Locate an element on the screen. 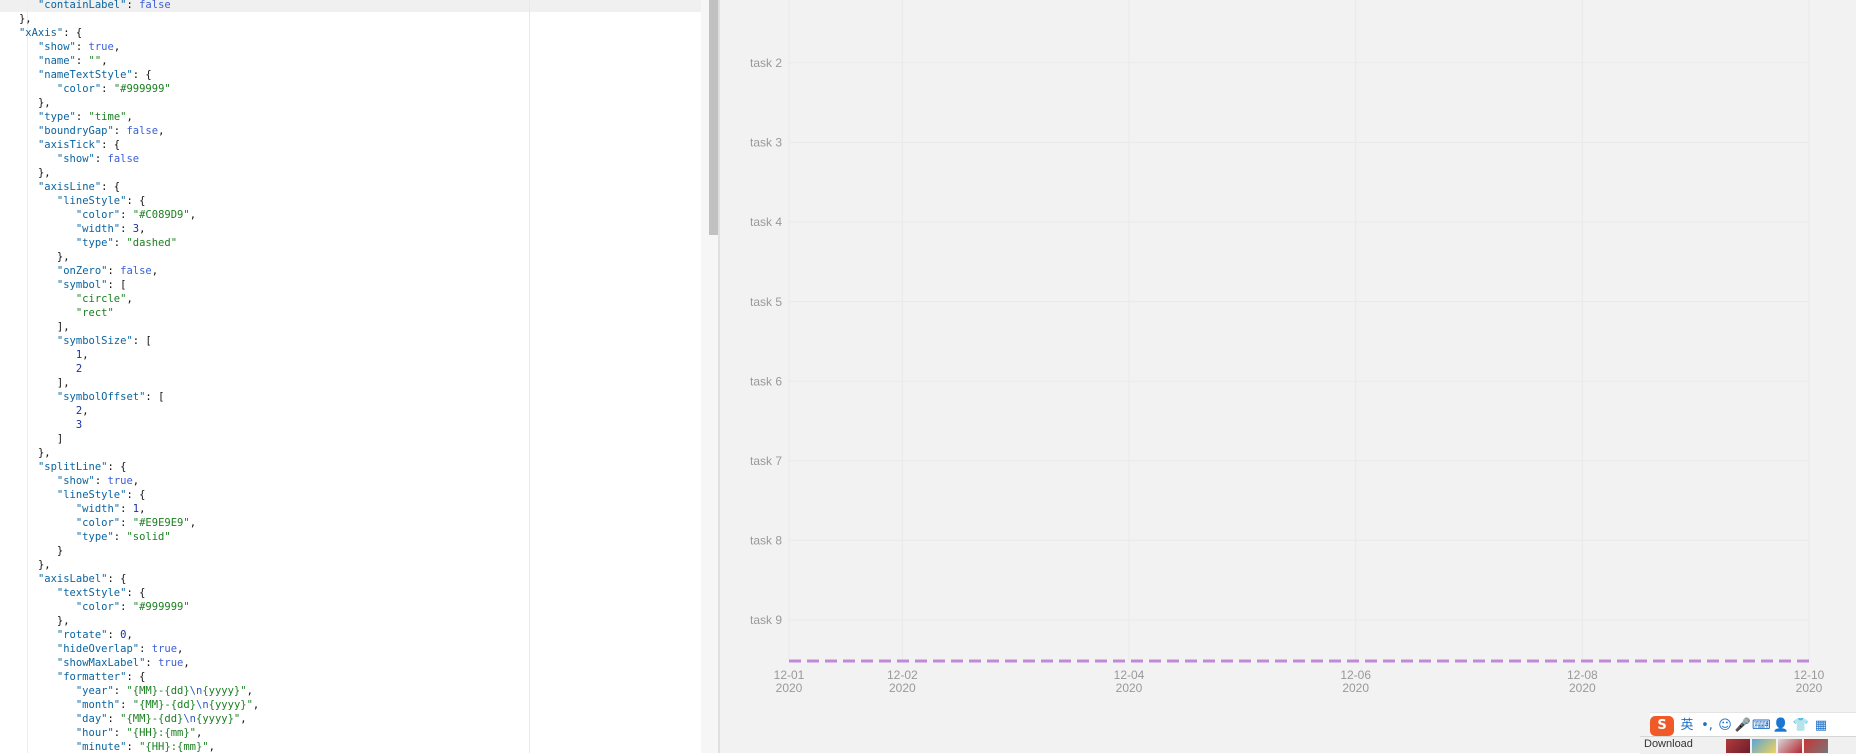 This screenshot has width=1856, height=754. code-line: "hideOverlap": true, is located at coordinates (129, 649).